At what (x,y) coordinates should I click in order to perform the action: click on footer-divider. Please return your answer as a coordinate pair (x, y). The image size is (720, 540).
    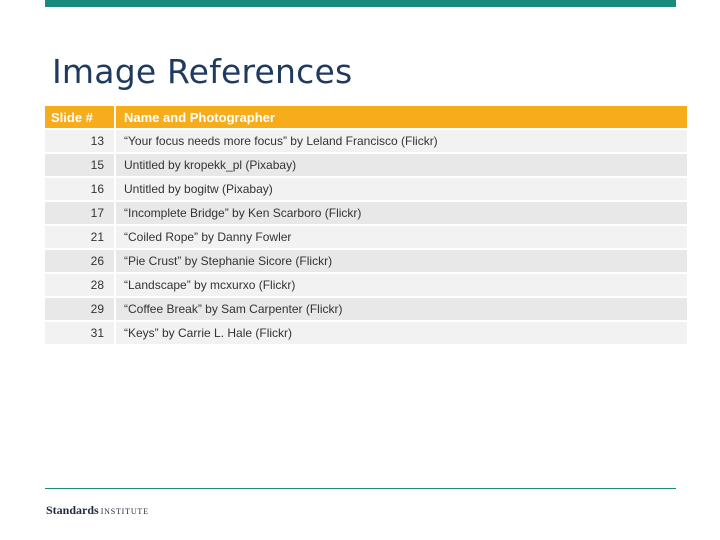
    Looking at the image, I should click on (360, 488).